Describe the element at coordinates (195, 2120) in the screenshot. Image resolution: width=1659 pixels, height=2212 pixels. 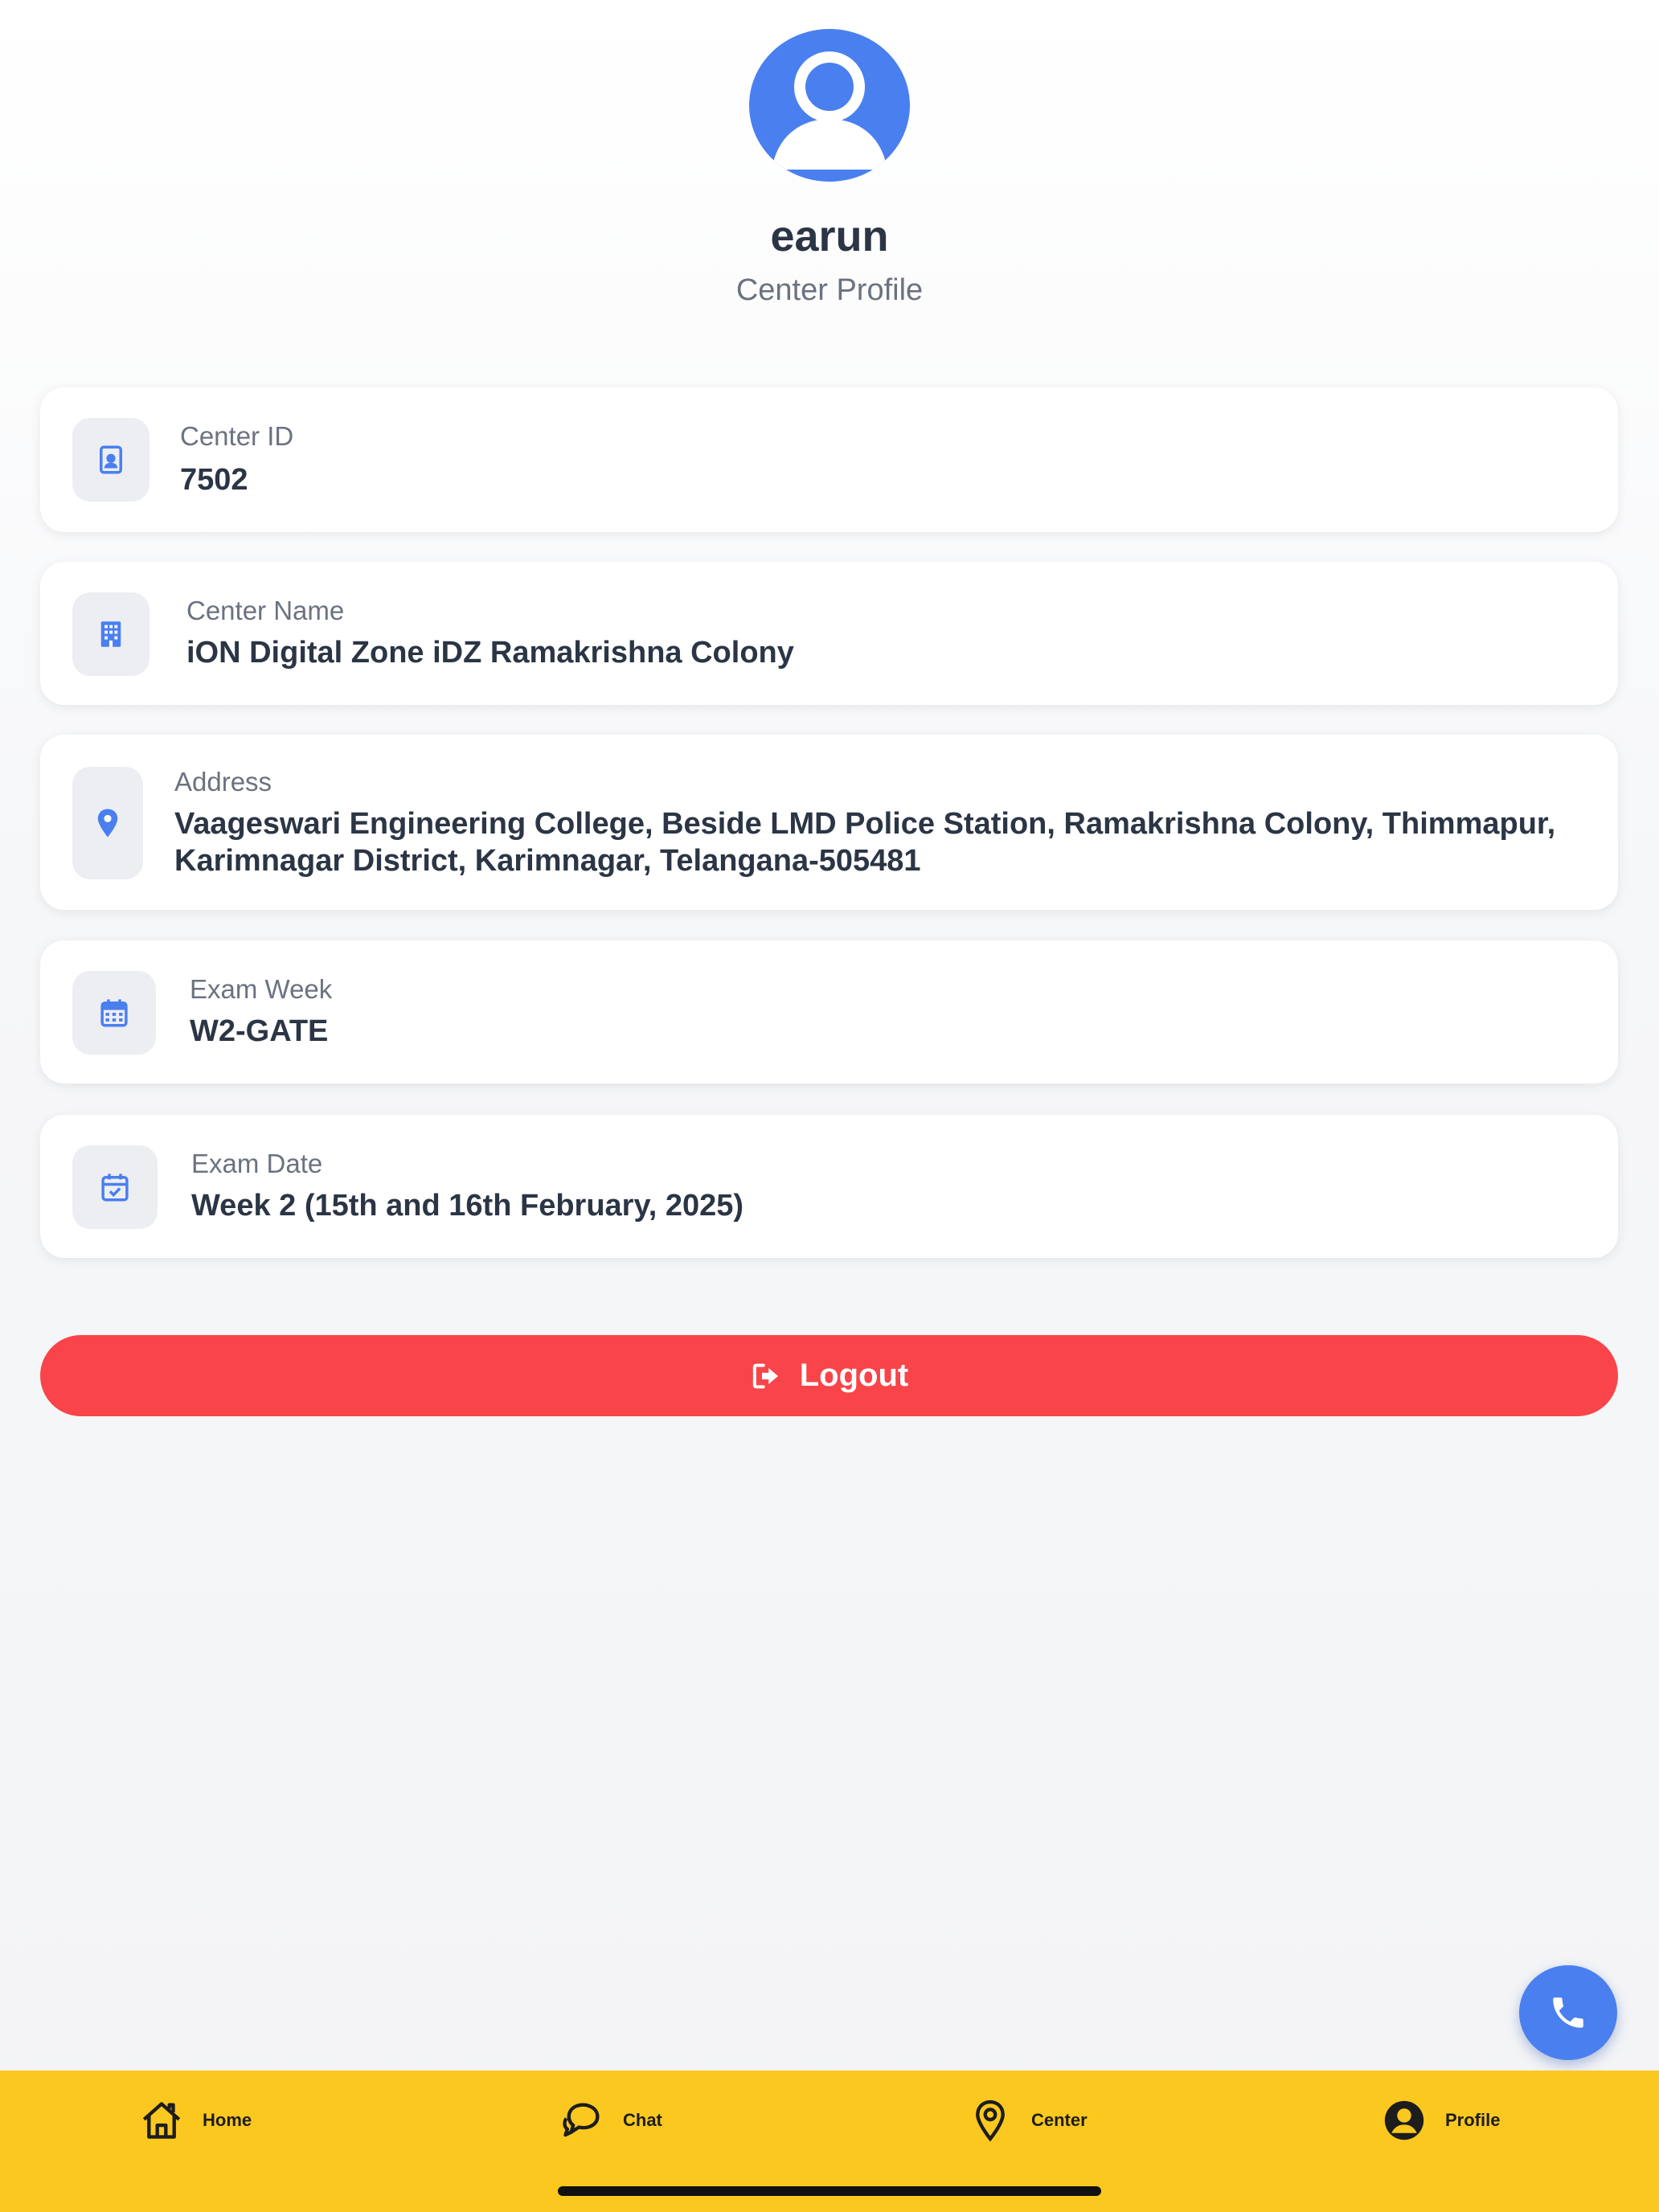
I see `tab-home: Home` at that location.